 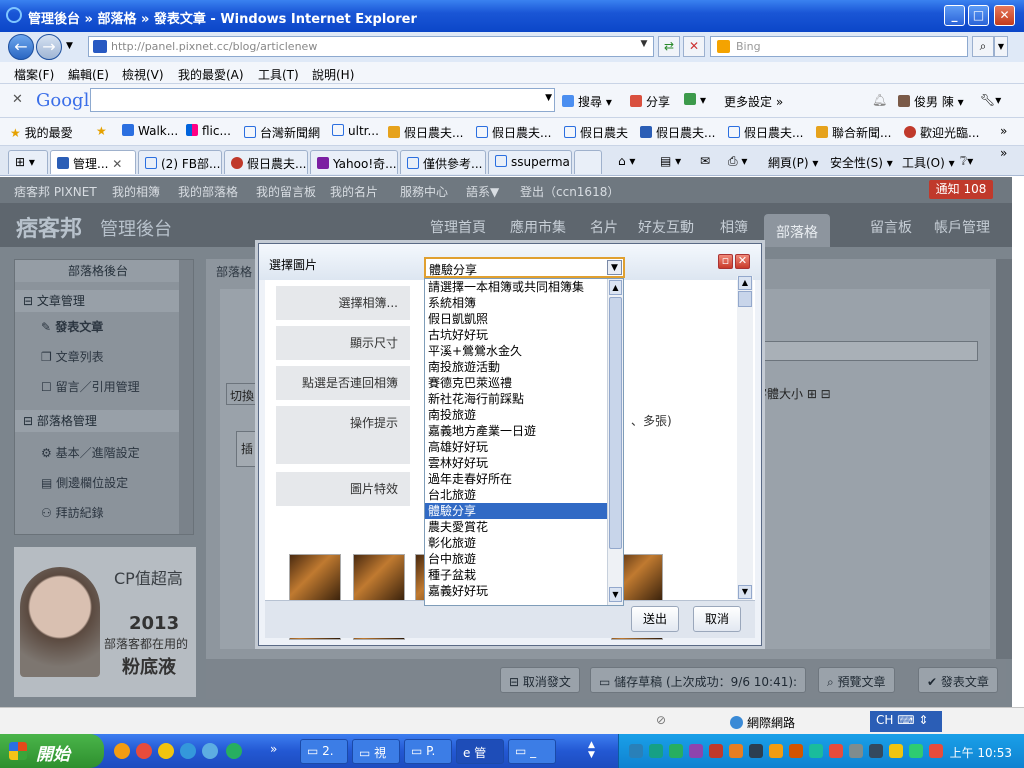 I want to click on album-option: 台中旅遊, so click(x=524, y=559).